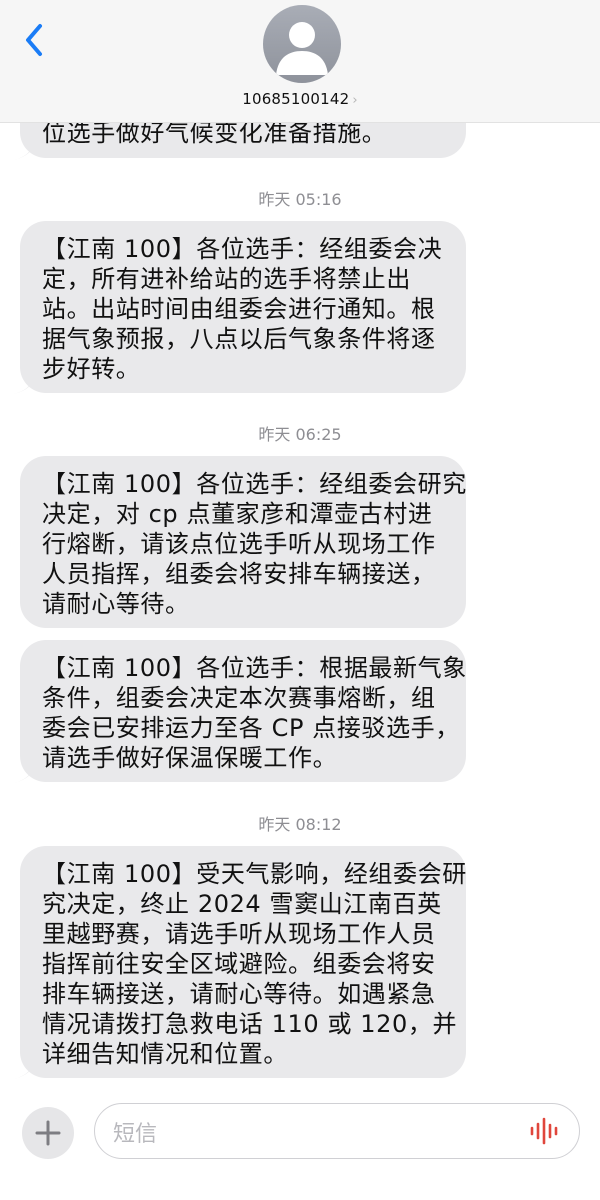 This screenshot has height=1200, width=600. What do you see at coordinates (91, 369) in the screenshot?
I see `message-text-line: 步好转。` at bounding box center [91, 369].